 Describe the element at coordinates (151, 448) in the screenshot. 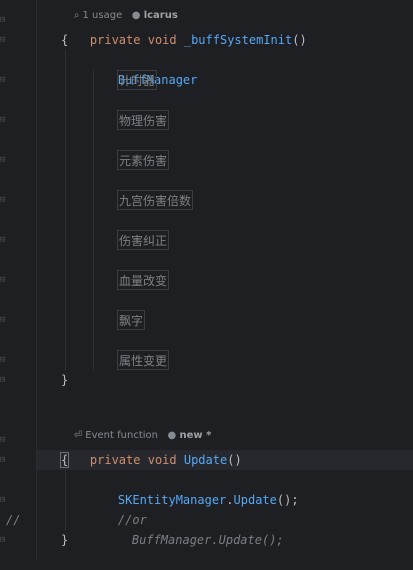

I see `method-signature: private void Update()` at that location.